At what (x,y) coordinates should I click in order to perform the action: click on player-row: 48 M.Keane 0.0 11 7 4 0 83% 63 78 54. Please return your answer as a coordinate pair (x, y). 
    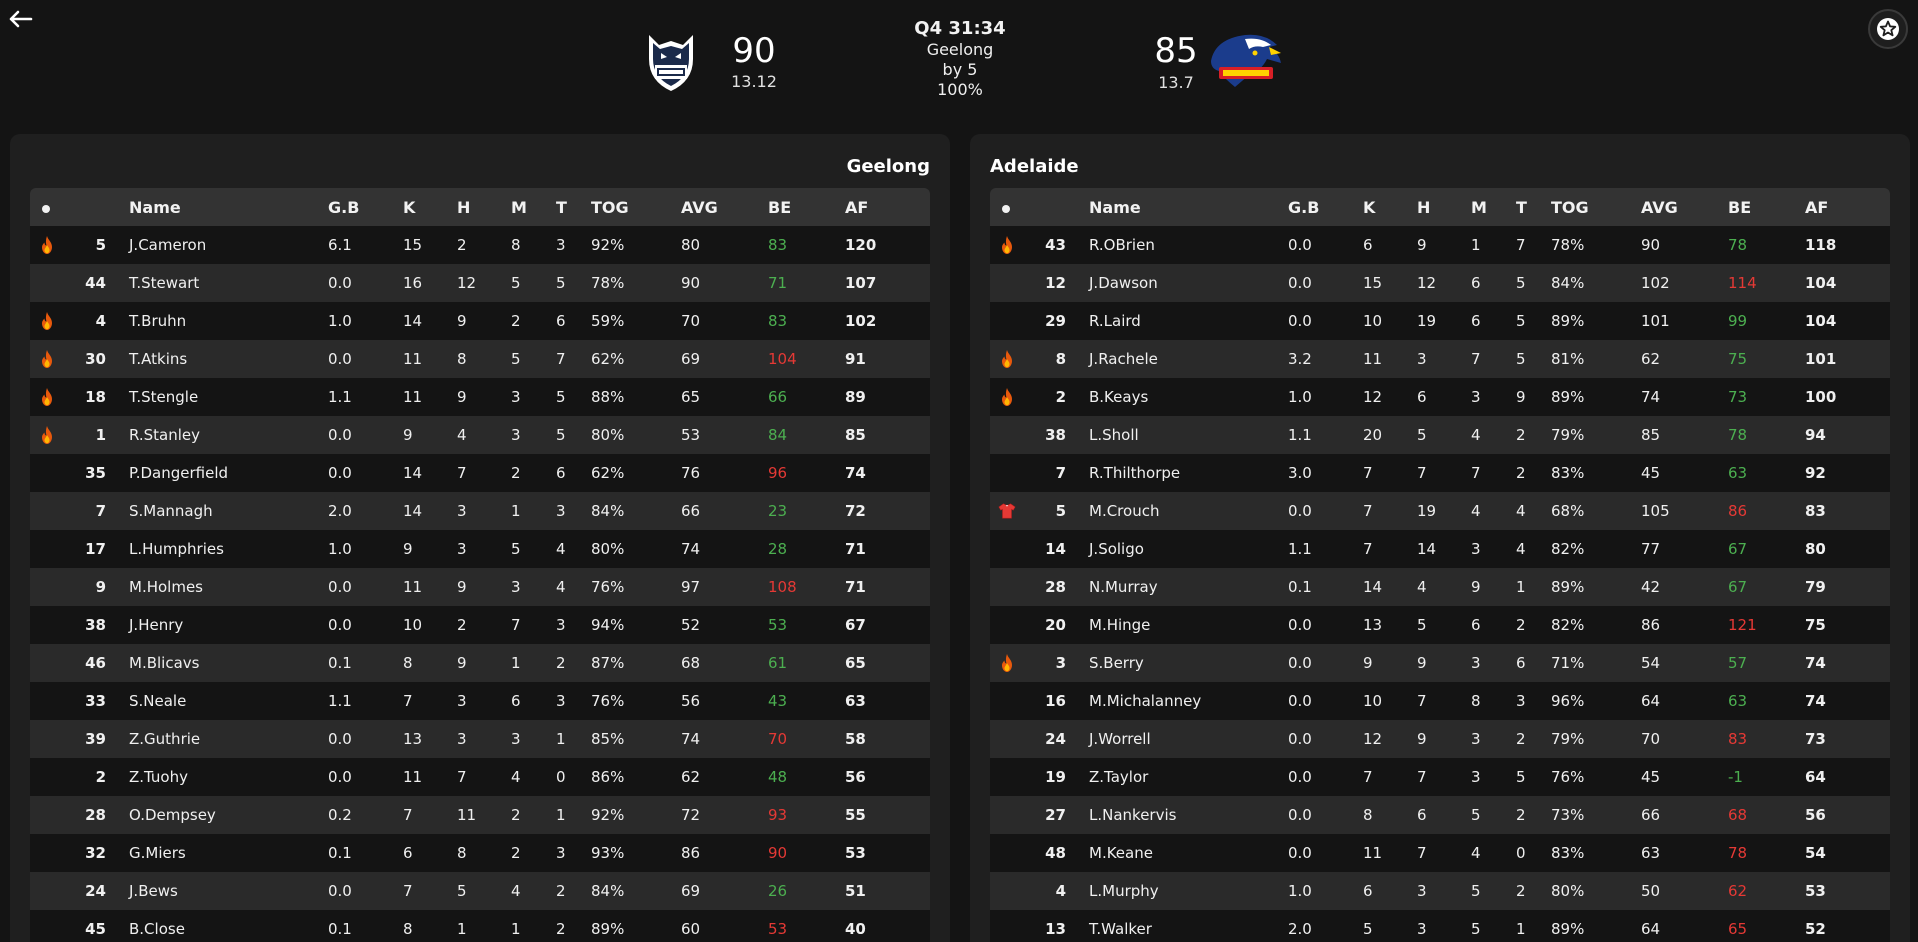
    Looking at the image, I should click on (1440, 853).